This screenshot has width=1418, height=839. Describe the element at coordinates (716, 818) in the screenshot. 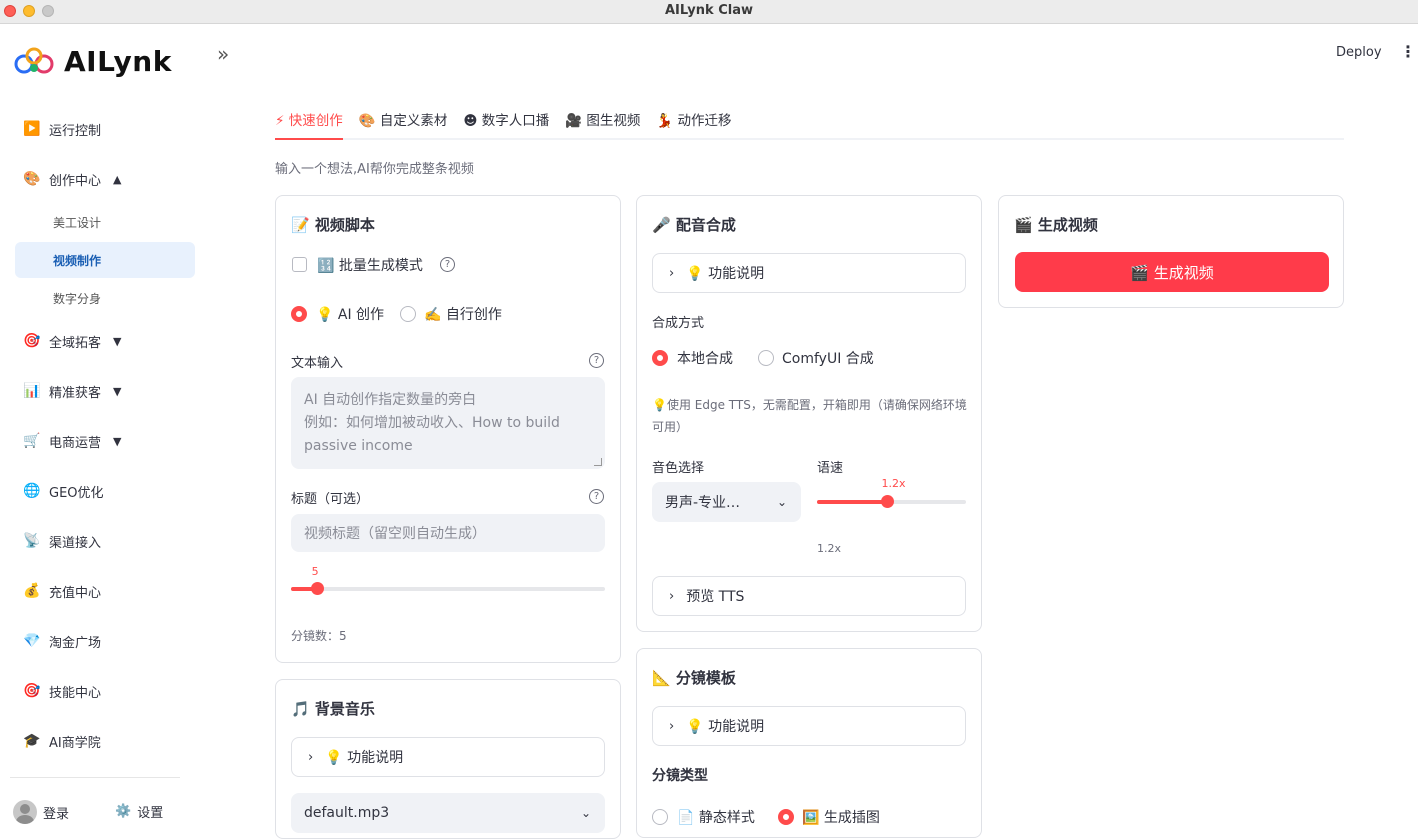

I see `static-style-label: 📄 静态样式` at that location.